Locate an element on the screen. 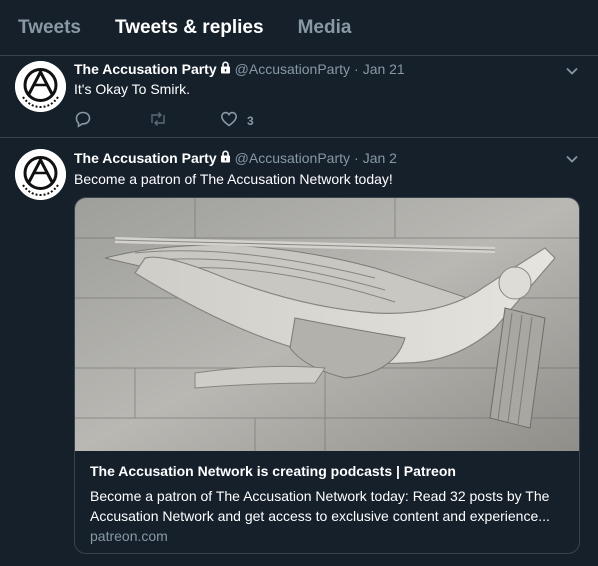  retweet-button is located at coordinates (158, 121).